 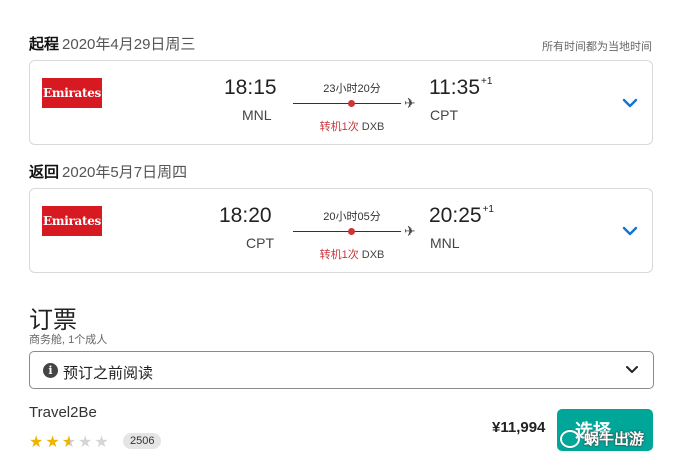 What do you see at coordinates (44, 44) in the screenshot?
I see `outbound-label: 起程` at bounding box center [44, 44].